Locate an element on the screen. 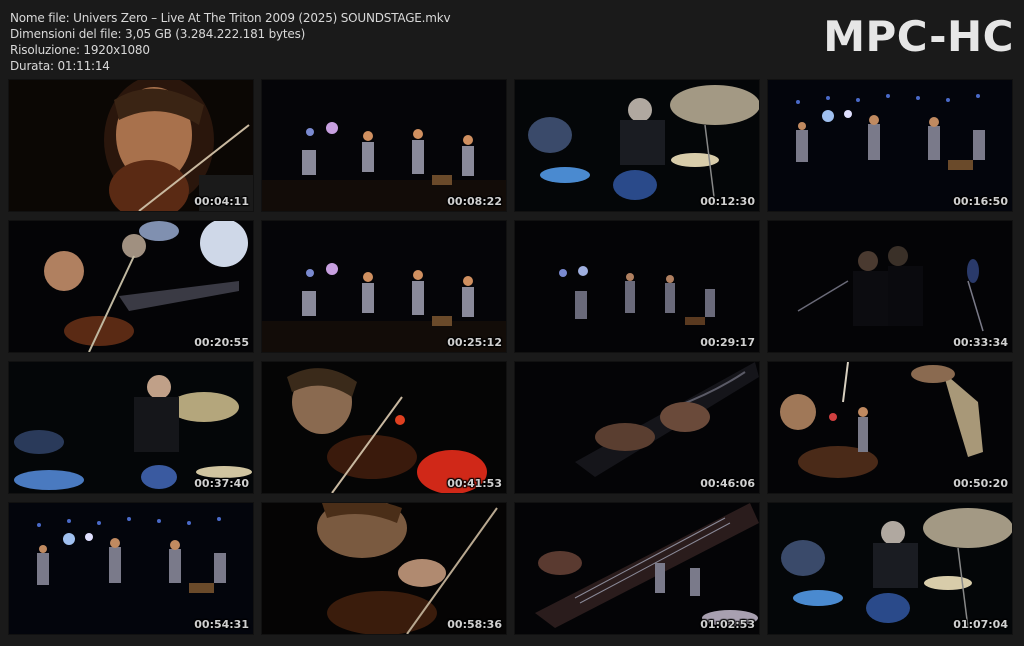 The height and width of the screenshot is (646, 1024). thumbnail-timestamp: 00:46:06 is located at coordinates (727, 483).